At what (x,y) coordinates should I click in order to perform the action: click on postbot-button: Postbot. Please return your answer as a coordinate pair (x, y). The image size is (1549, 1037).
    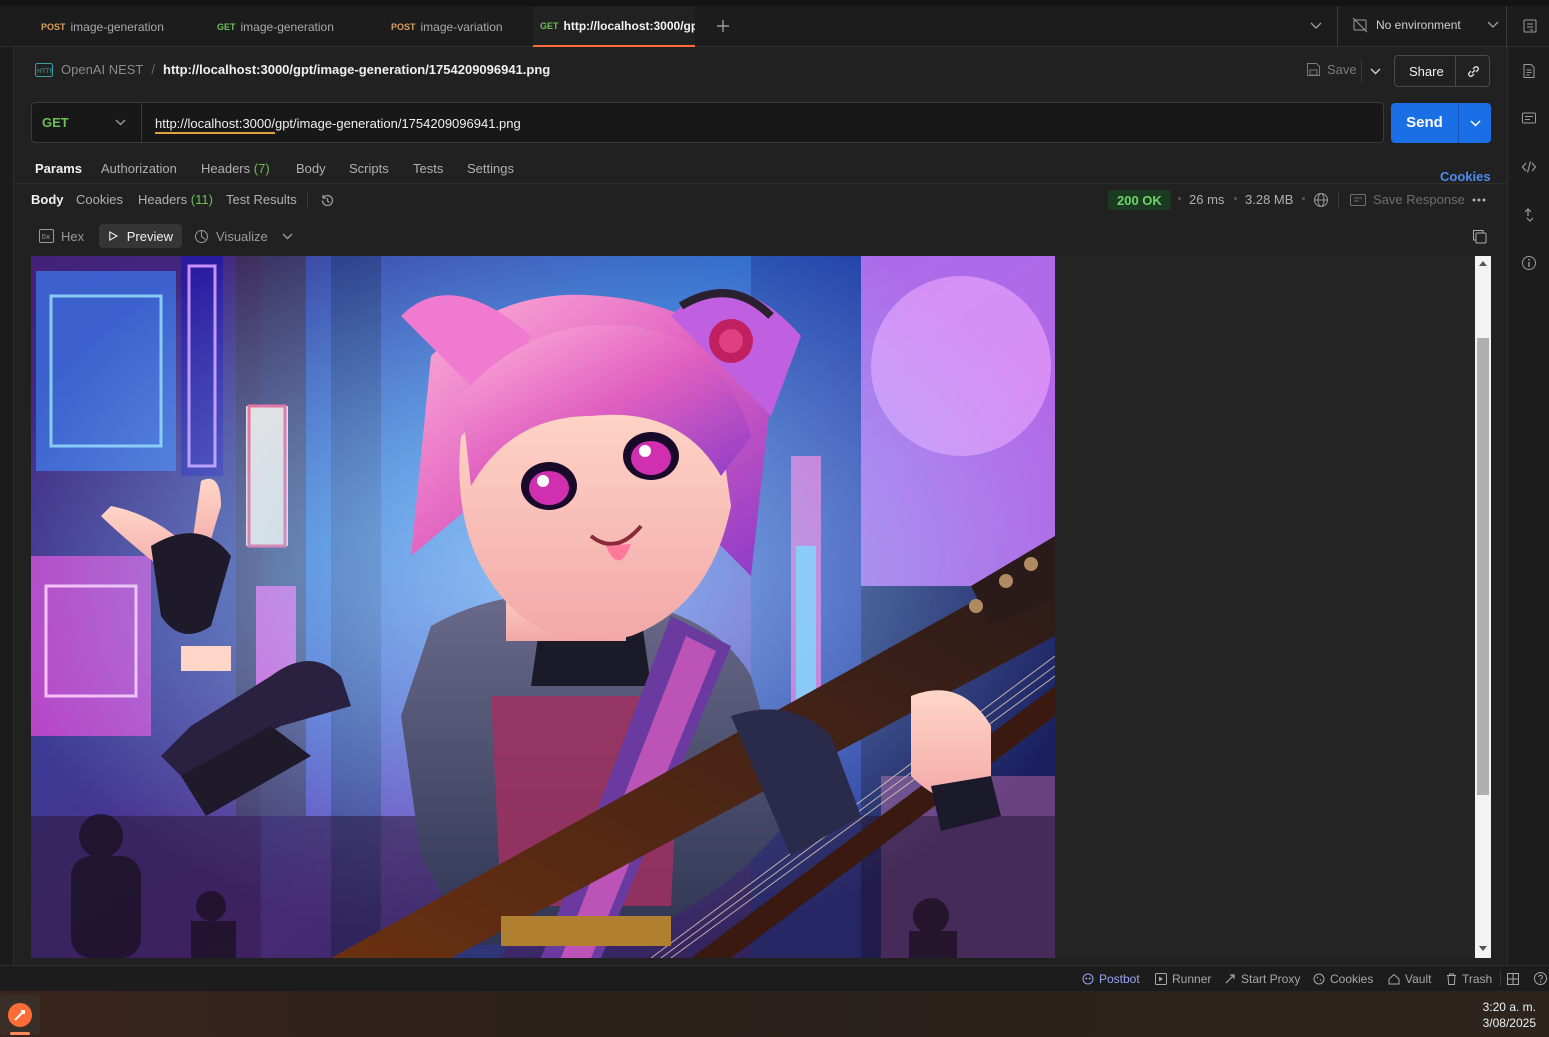
    Looking at the image, I should click on (1111, 979).